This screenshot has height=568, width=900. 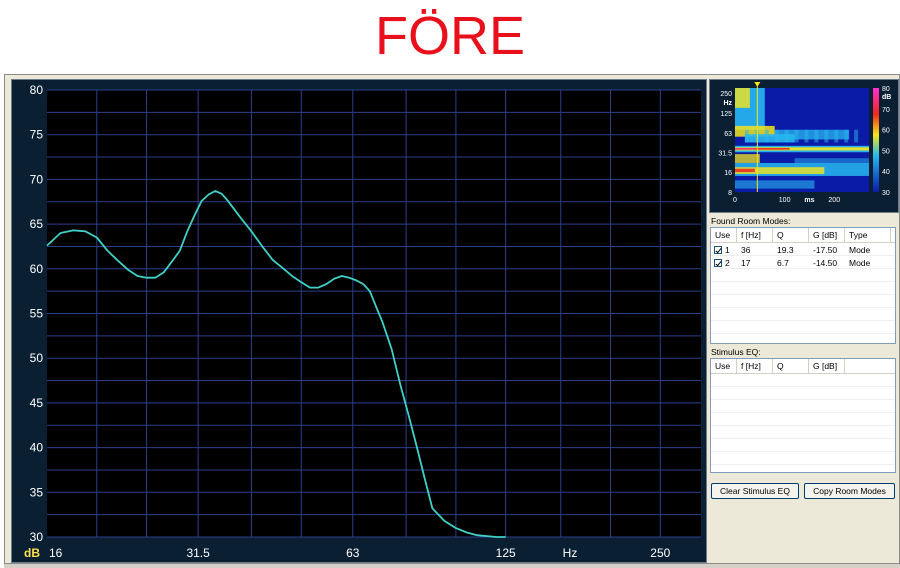 I want to click on spectrogram-y-tick: 31.5, so click(x=725, y=154).